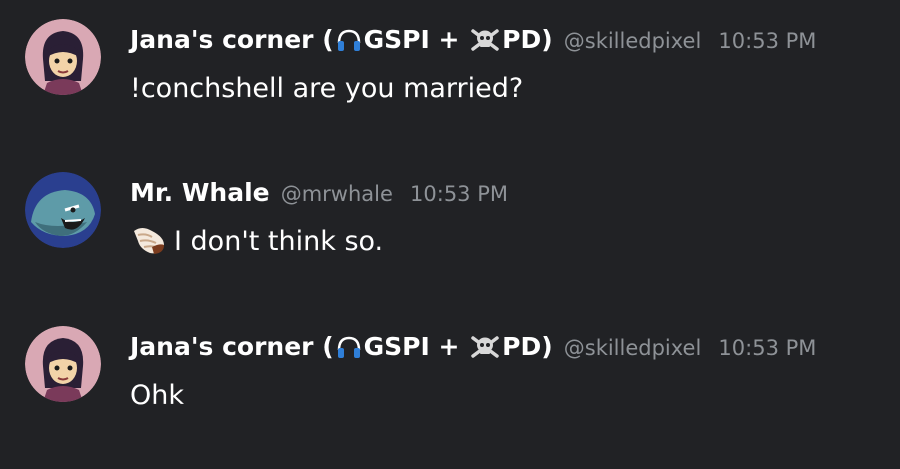 Image resolution: width=900 pixels, height=469 pixels. I want to click on message-text: !conchshell are you married?, so click(327, 88).